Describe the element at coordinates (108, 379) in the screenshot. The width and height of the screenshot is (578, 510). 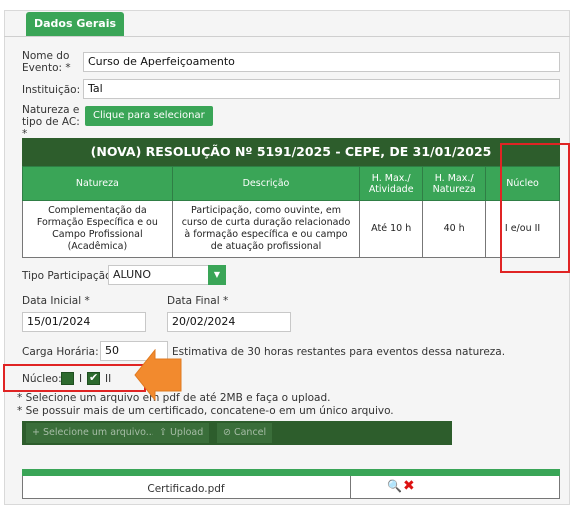
I see `nucleo-option-ii-label: II` at that location.